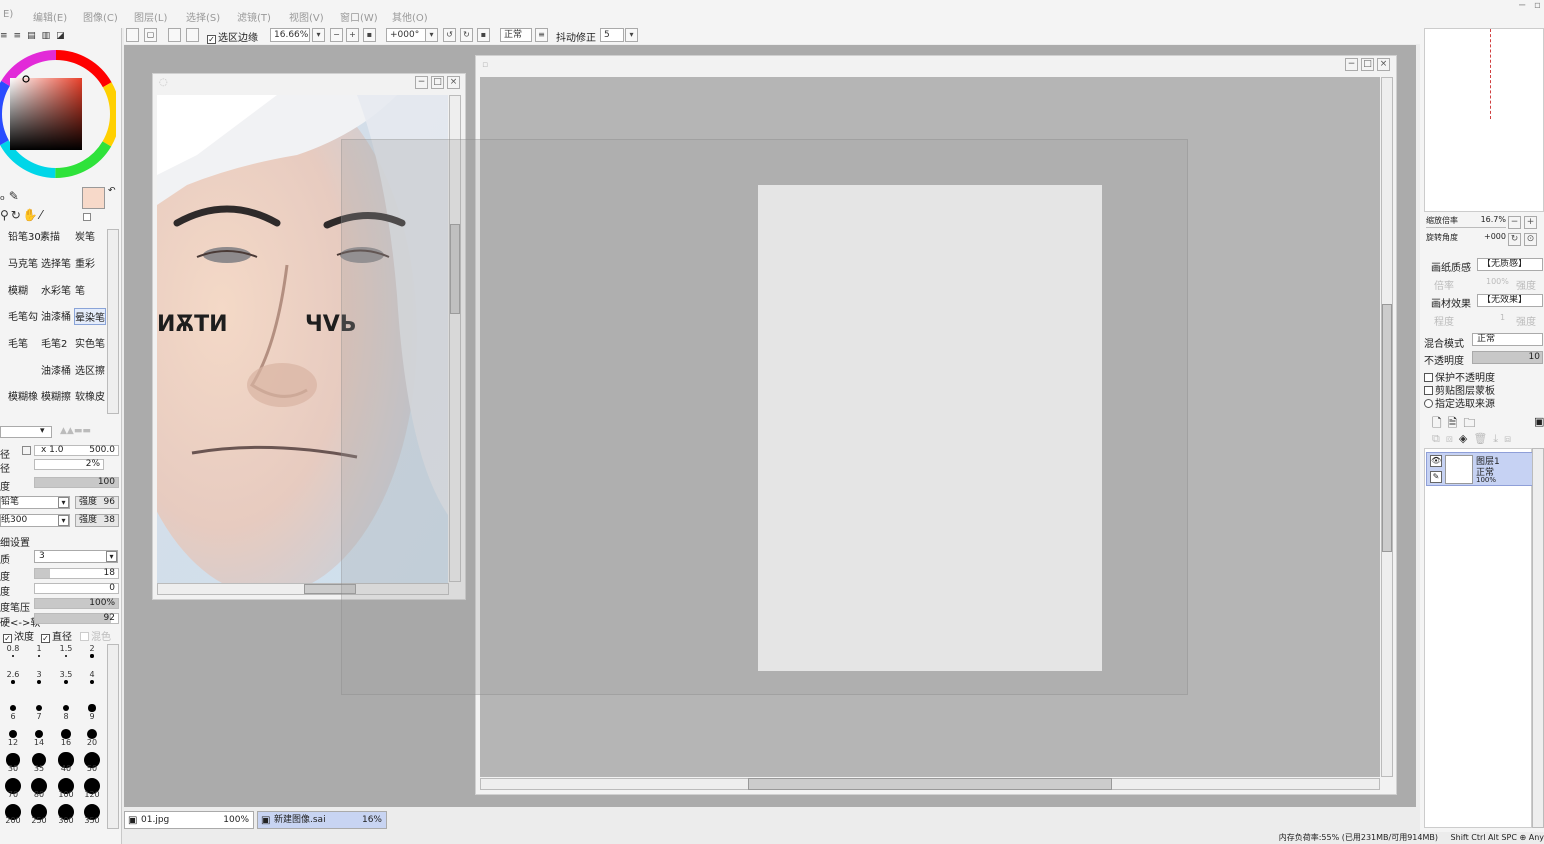 Image resolution: width=1544 pixels, height=844 pixels. What do you see at coordinates (56, 262) in the screenshot?
I see `brush-slot: 选择笔` at bounding box center [56, 262].